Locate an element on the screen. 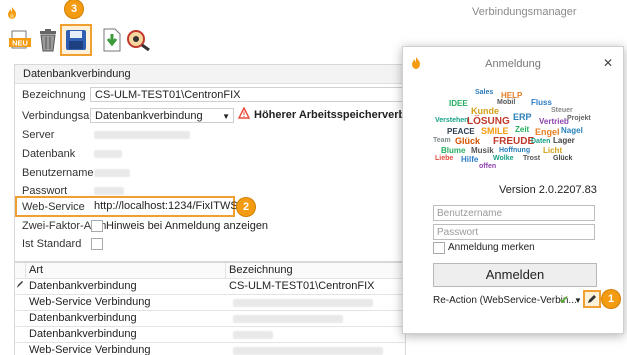 Image resolution: width=627 pixels, height=355 pixels. login-button: Anmelden is located at coordinates (515, 275).